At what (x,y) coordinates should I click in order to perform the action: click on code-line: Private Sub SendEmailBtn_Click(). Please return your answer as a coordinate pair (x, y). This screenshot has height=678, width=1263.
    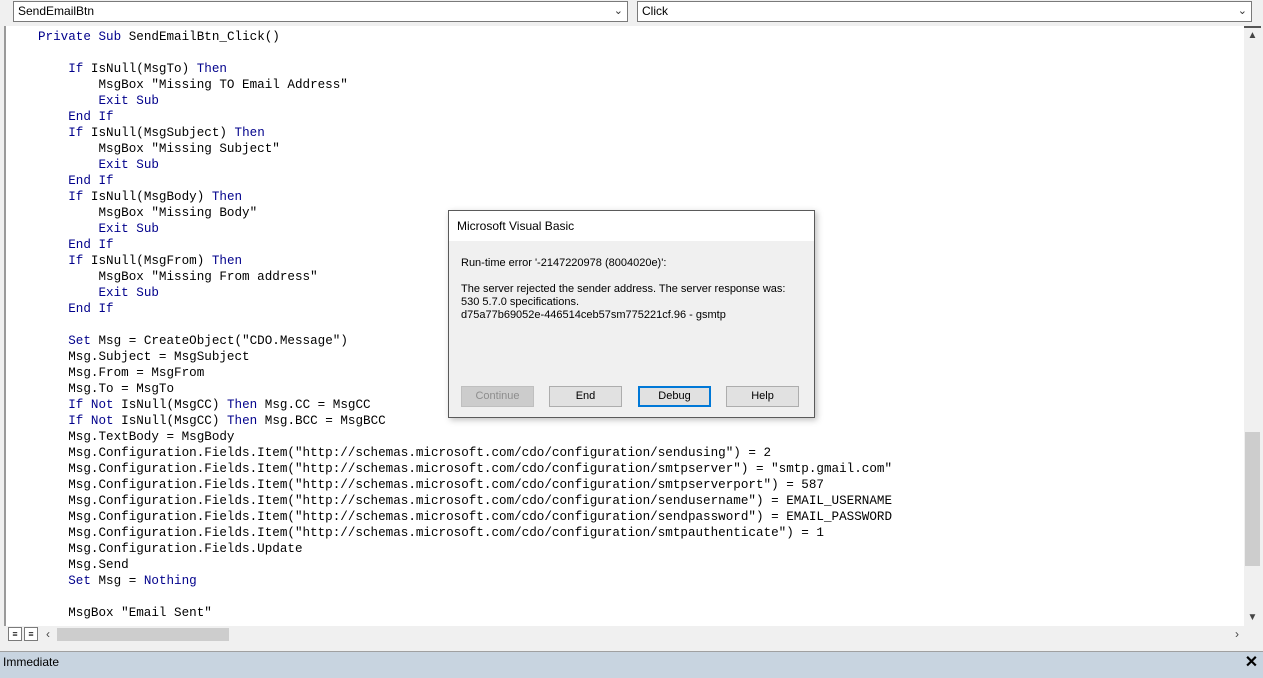
    Looking at the image, I should click on (465, 37).